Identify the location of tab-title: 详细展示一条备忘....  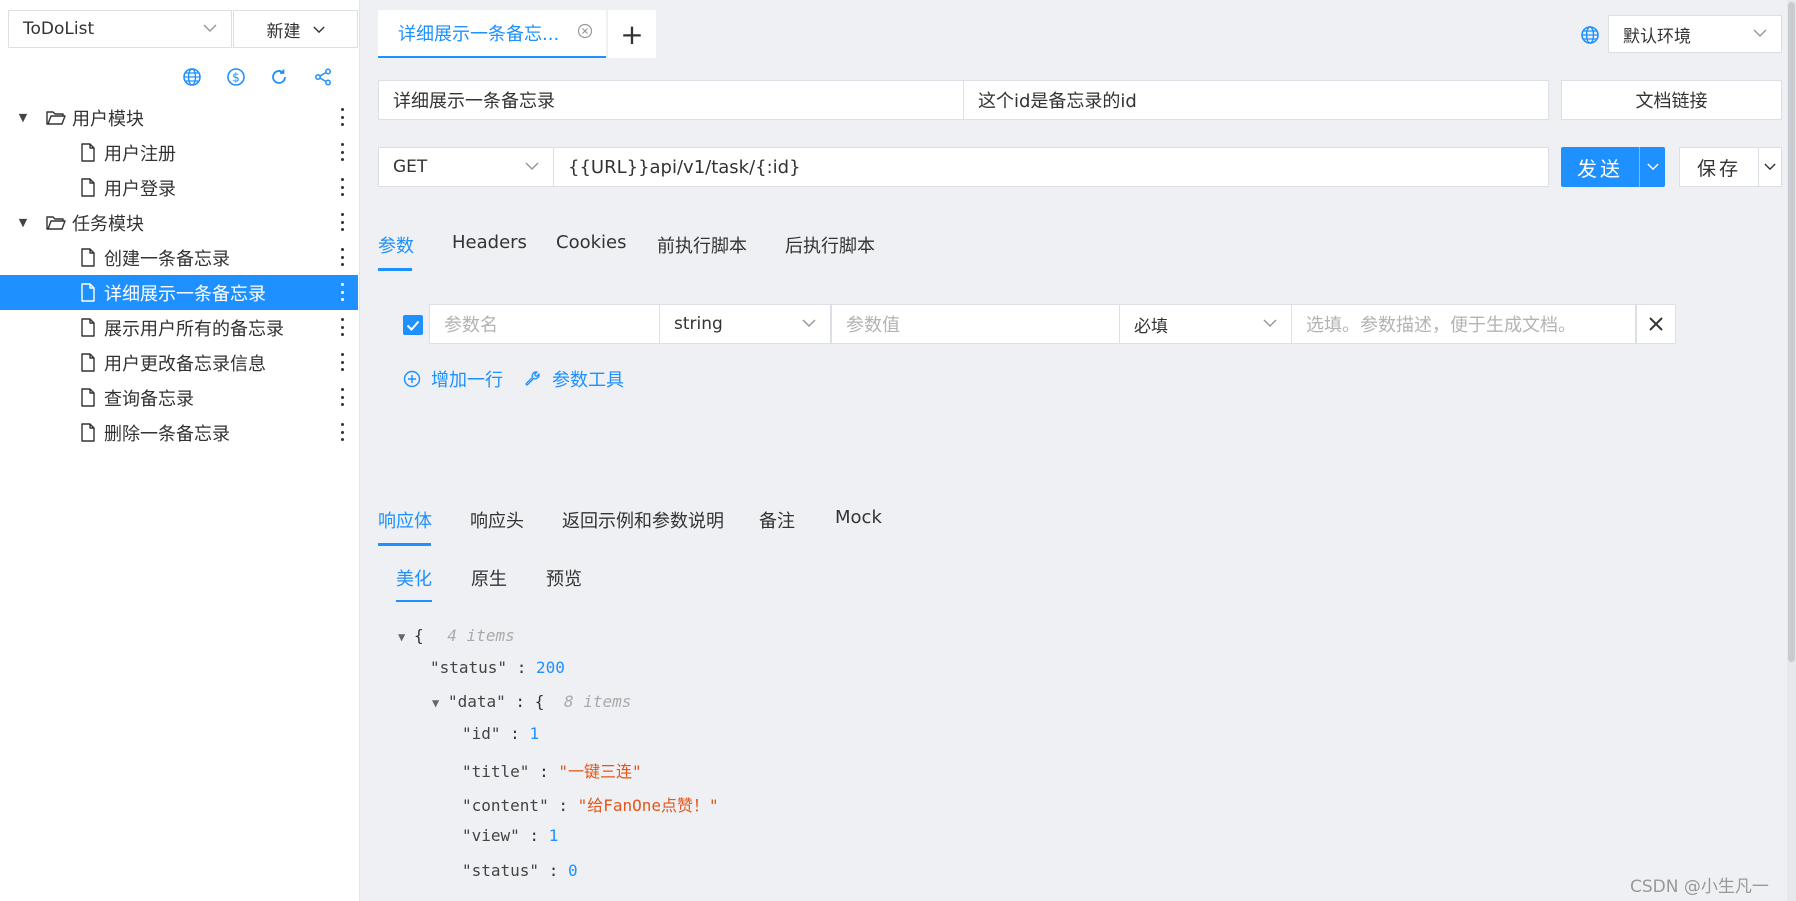
(479, 34).